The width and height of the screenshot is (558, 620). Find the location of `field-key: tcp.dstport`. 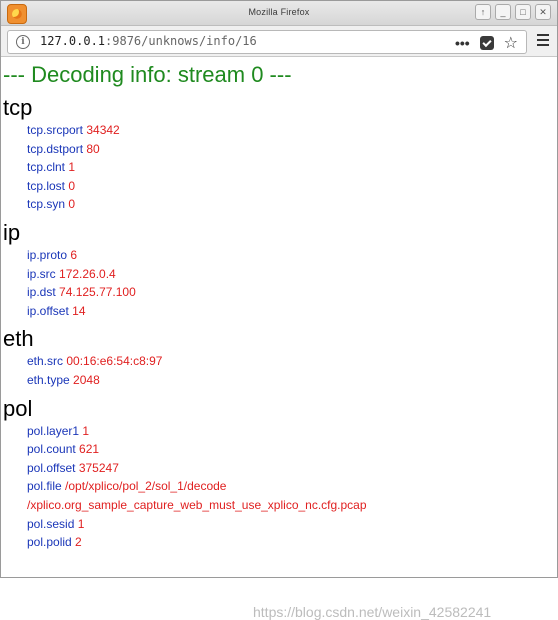

field-key: tcp.dstport is located at coordinates (55, 148).